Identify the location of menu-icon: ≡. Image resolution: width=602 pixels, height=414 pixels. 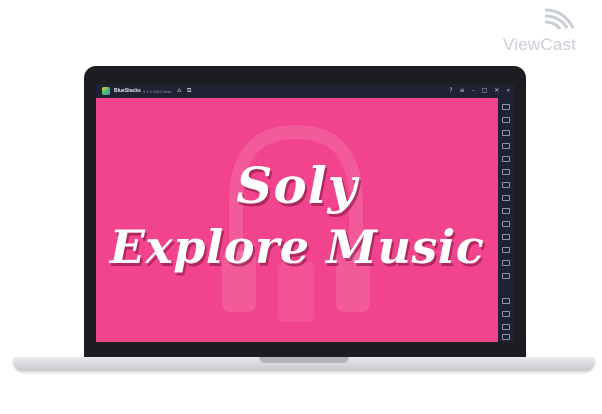
(462, 91).